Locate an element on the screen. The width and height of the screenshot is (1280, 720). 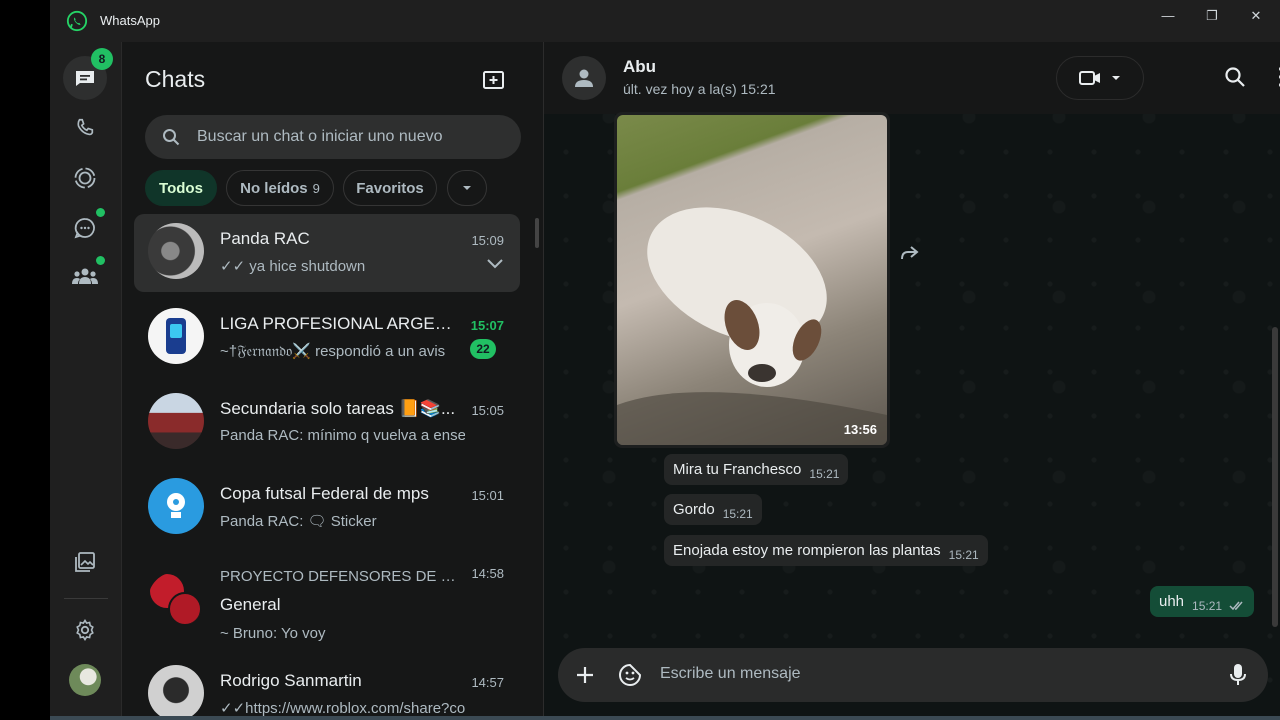
dog-photo: 13:56 is located at coordinates (752, 280).